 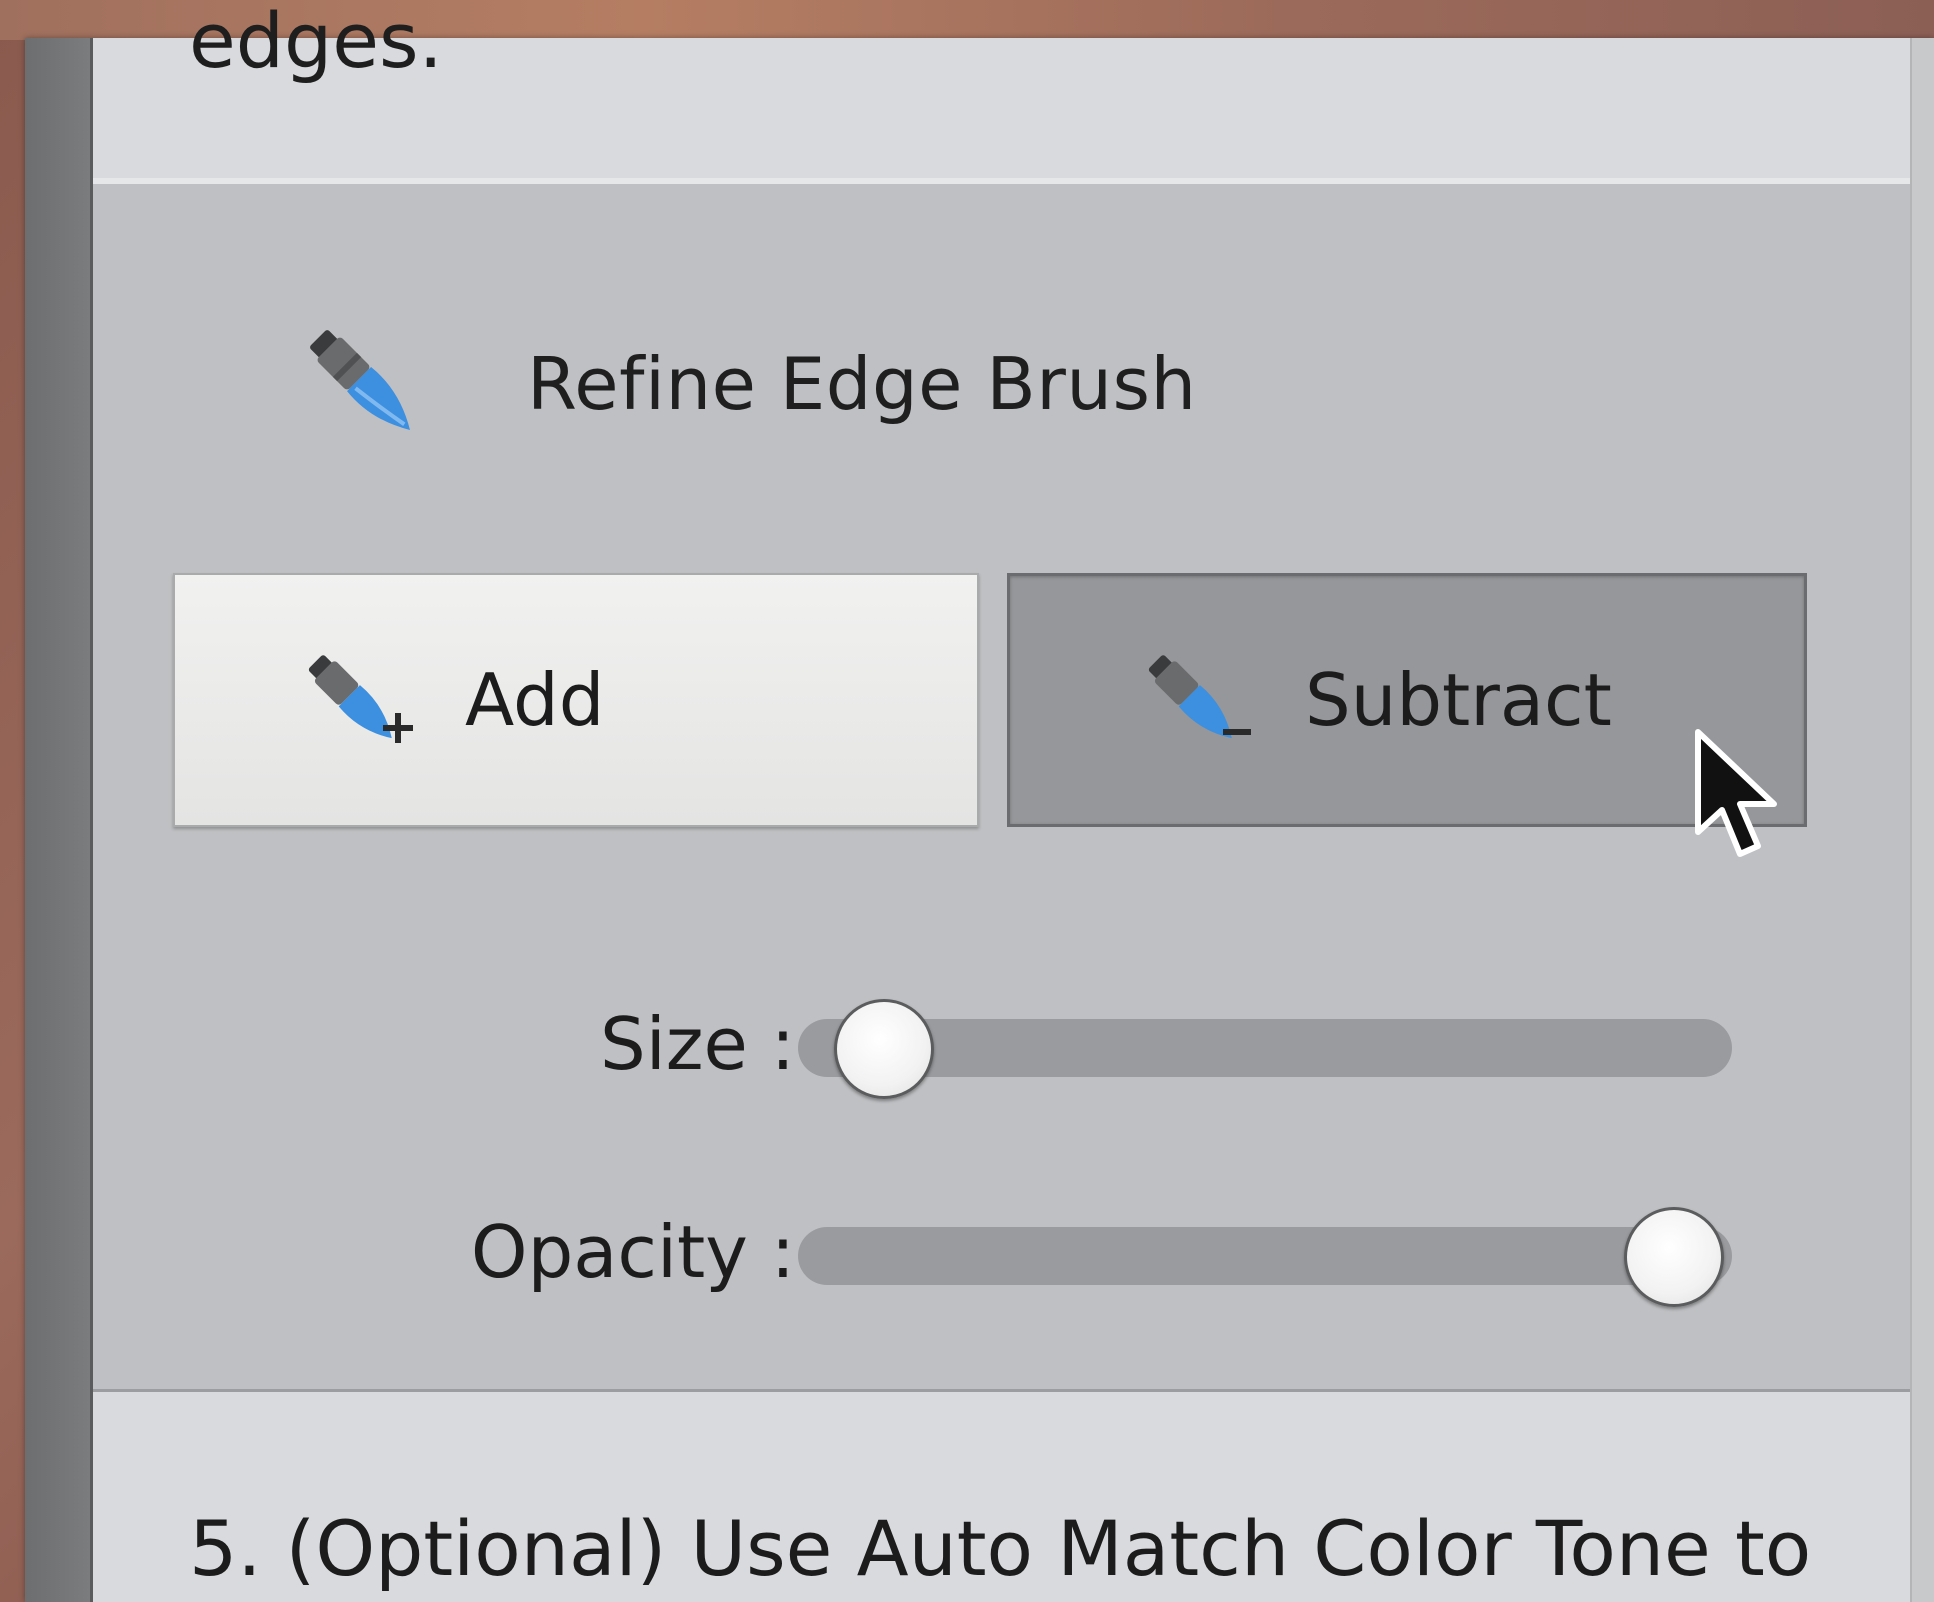 What do you see at coordinates (316, 42) in the screenshot?
I see `previous-step-text: edges.` at bounding box center [316, 42].